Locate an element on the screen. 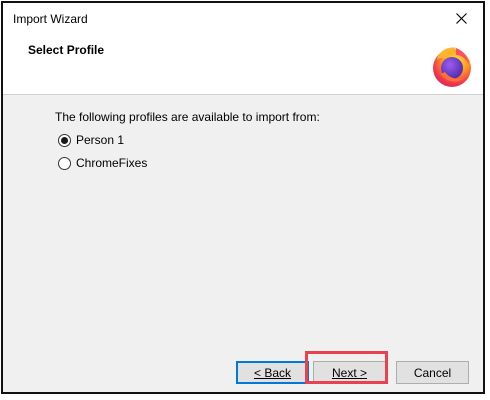  next-button: Next > is located at coordinates (349, 372).